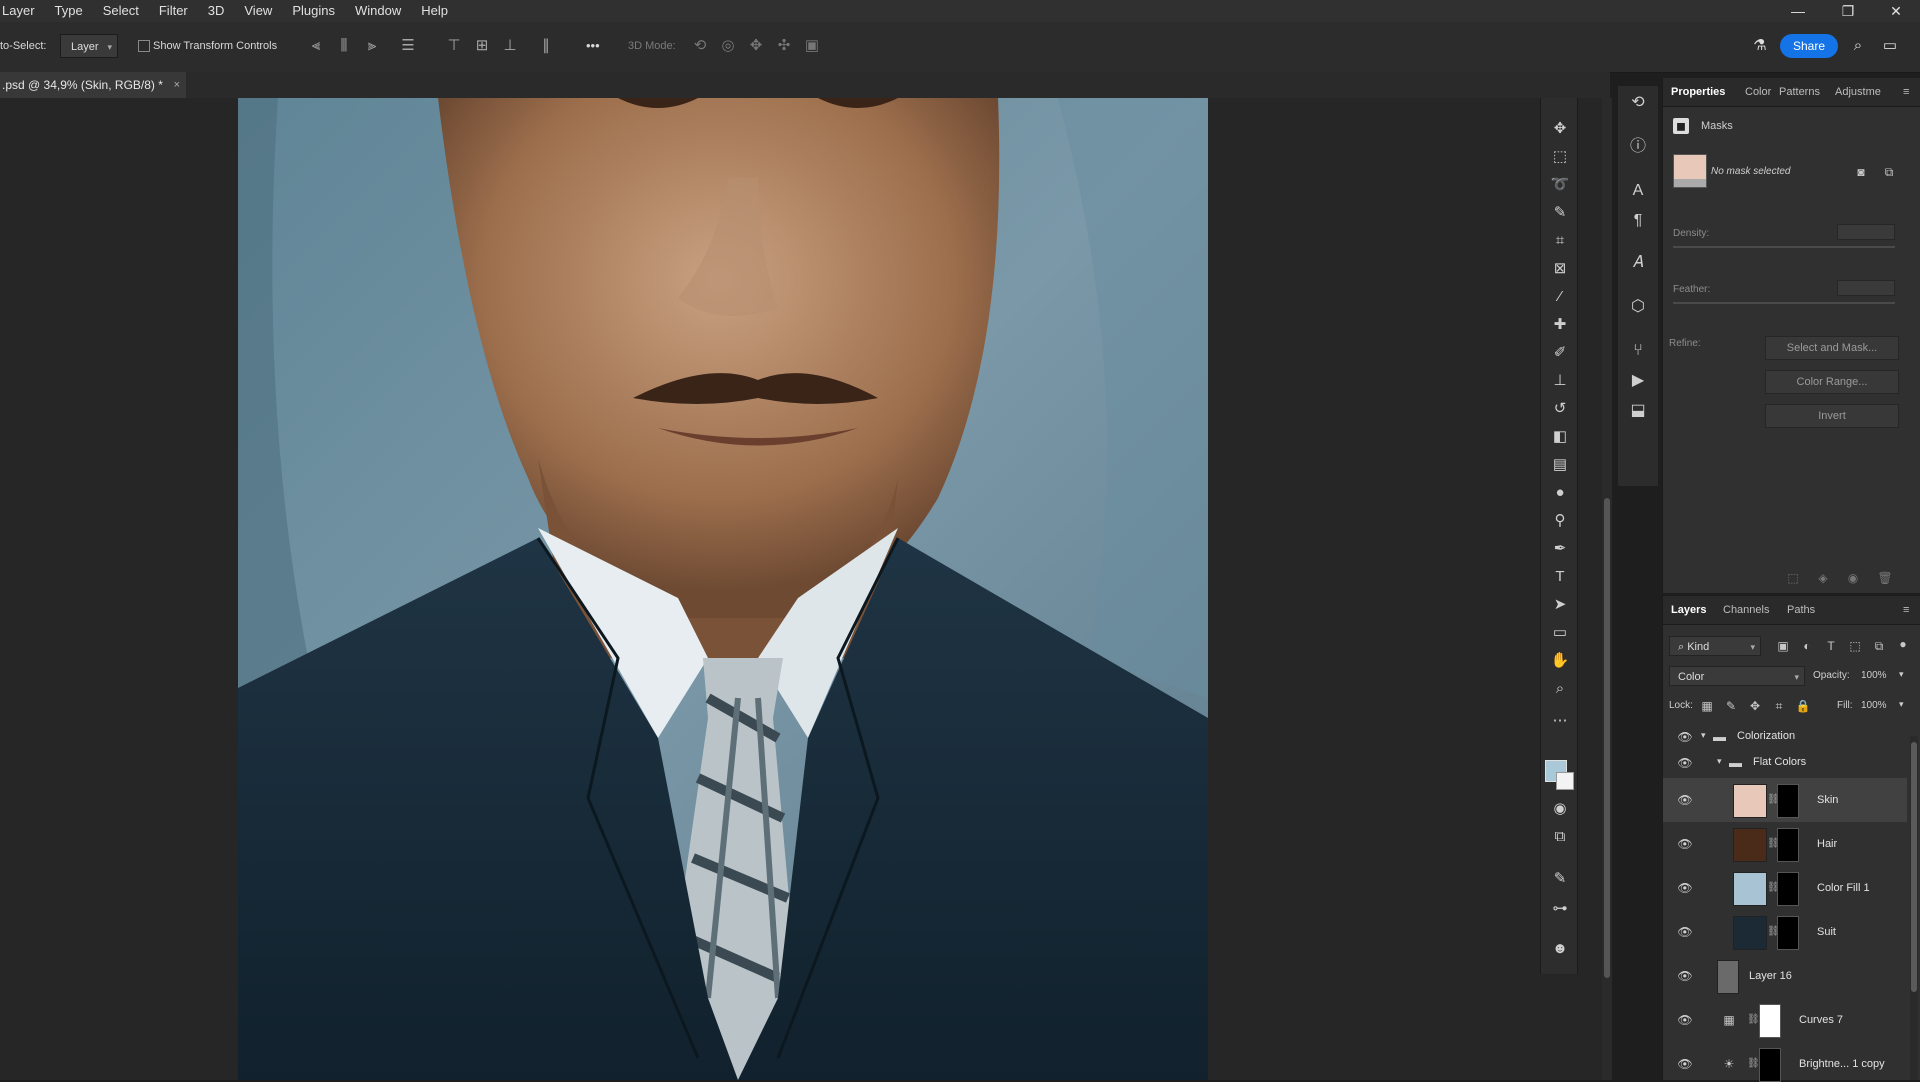 The width and height of the screenshot is (1920, 1082). What do you see at coordinates (546, 46) in the screenshot?
I see `distribute-vertical-icon: ∥` at bounding box center [546, 46].